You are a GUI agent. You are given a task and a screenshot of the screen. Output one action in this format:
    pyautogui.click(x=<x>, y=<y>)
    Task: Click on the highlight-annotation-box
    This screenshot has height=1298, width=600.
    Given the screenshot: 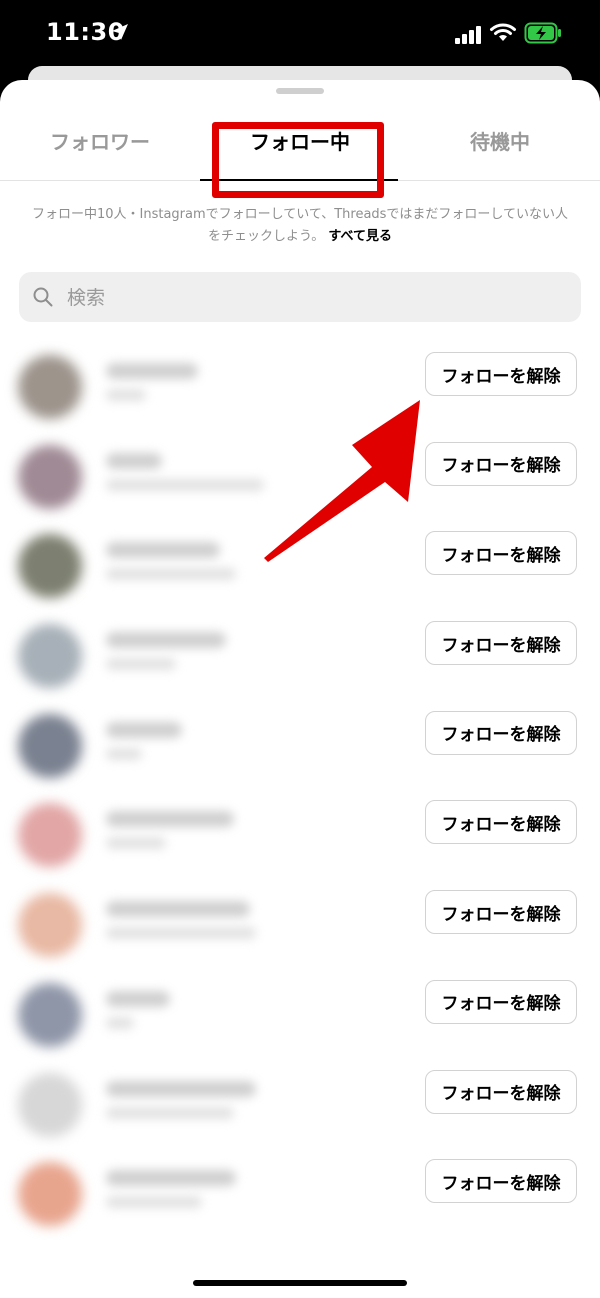 What is the action you would take?
    pyautogui.click(x=298, y=160)
    